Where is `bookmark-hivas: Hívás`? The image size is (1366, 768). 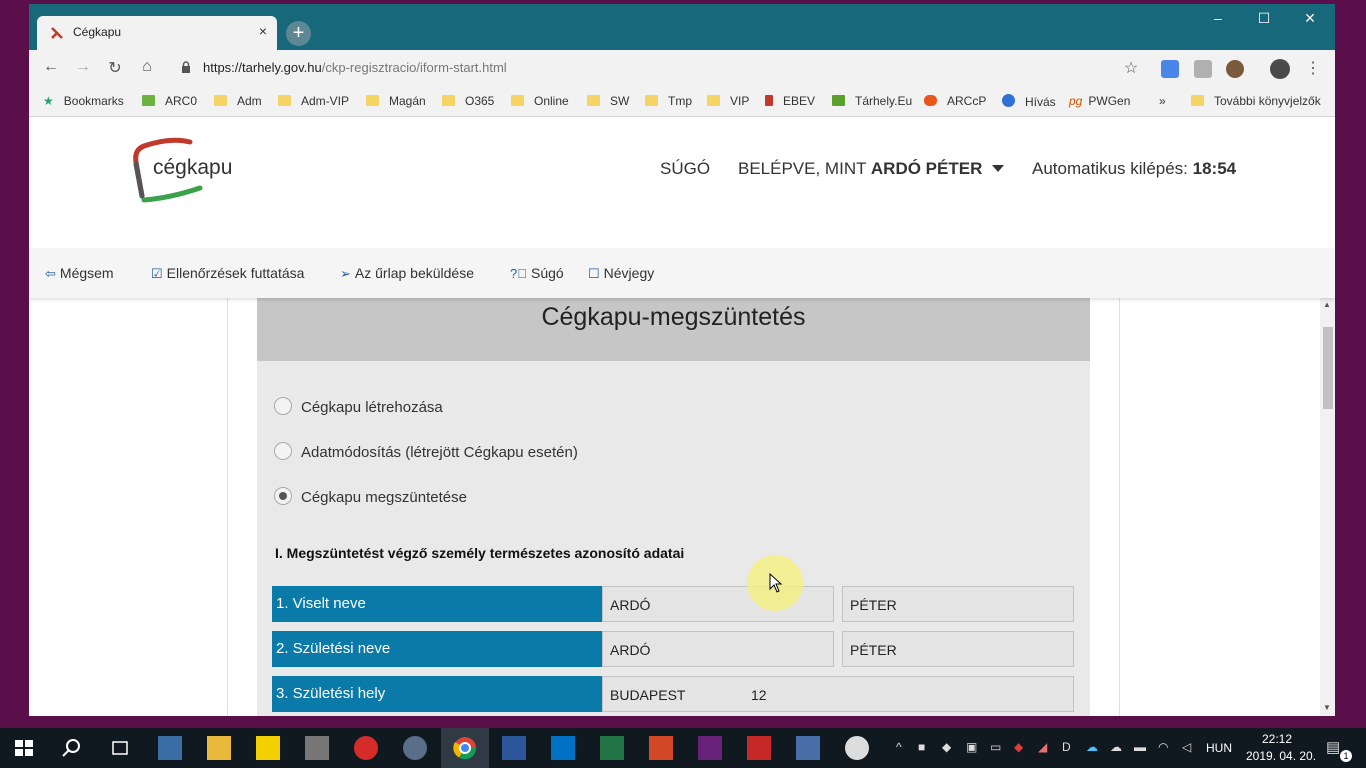
bookmark-hivas: Hívás is located at coordinates (1029, 101).